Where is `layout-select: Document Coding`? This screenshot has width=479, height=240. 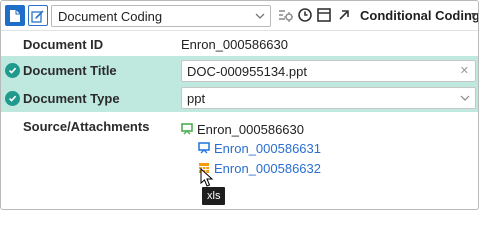 layout-select: Document Coding is located at coordinates (161, 16).